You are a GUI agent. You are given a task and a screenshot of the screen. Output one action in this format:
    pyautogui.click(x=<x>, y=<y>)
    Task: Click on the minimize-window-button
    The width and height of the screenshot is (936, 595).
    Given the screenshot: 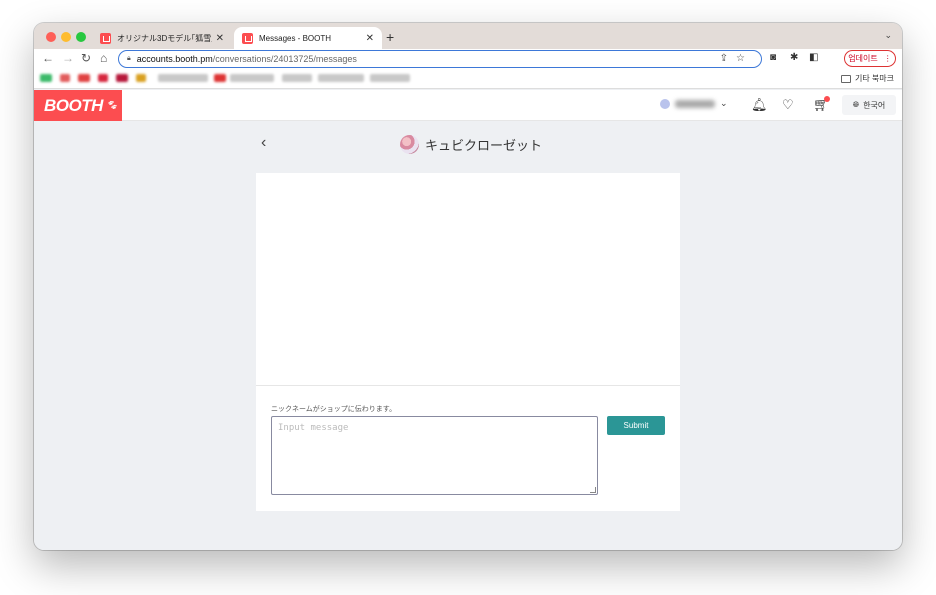 What is the action you would take?
    pyautogui.click(x=66, y=37)
    